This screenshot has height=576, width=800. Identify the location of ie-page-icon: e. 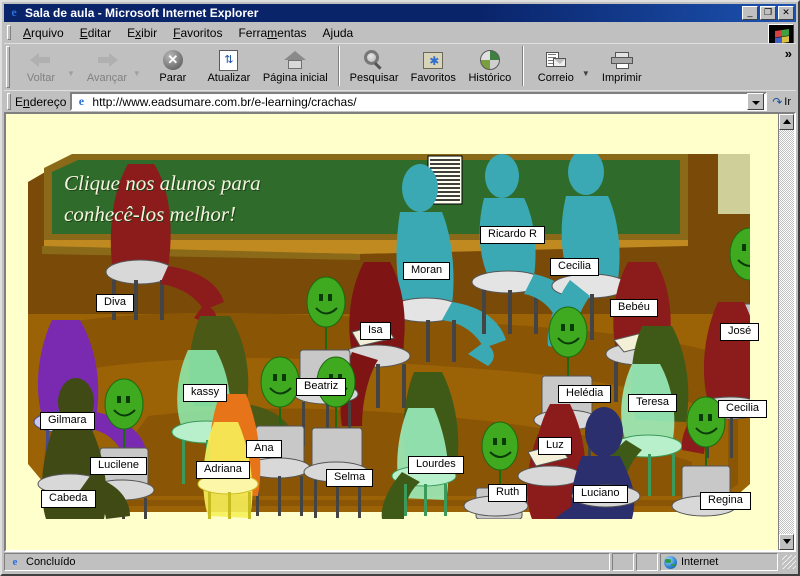
(81, 101).